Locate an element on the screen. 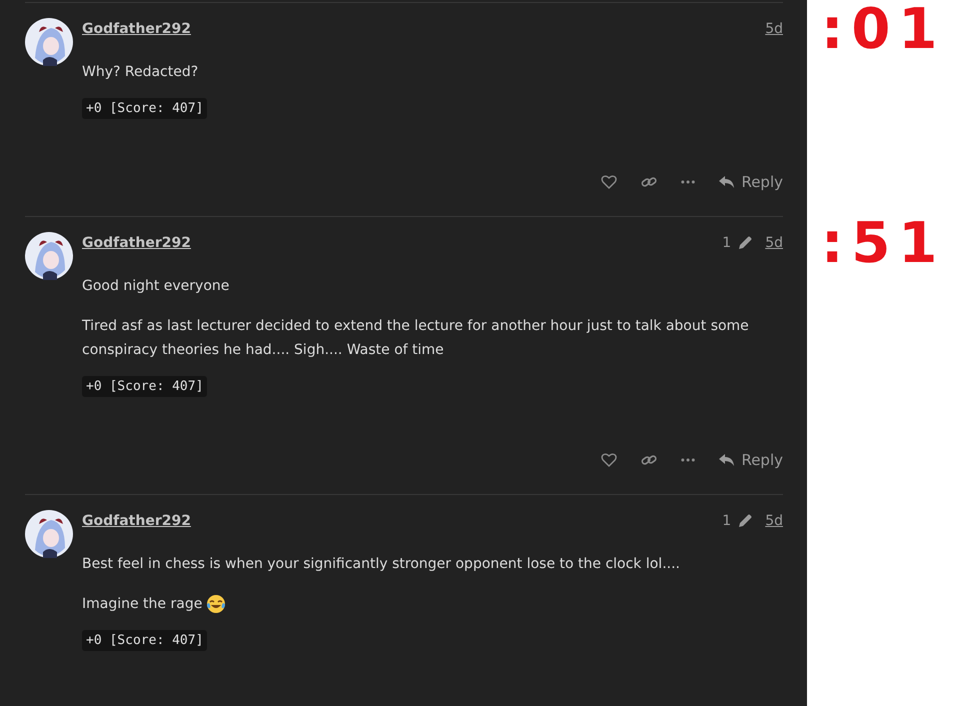 Image resolution: width=959 pixels, height=706 pixels. post-text: Tired asf as last lecturer decided to extend the lecture for another hour just to talk about some conspiracy theories he had.... Sigh.... Waste of time is located at coordinates (416, 338).